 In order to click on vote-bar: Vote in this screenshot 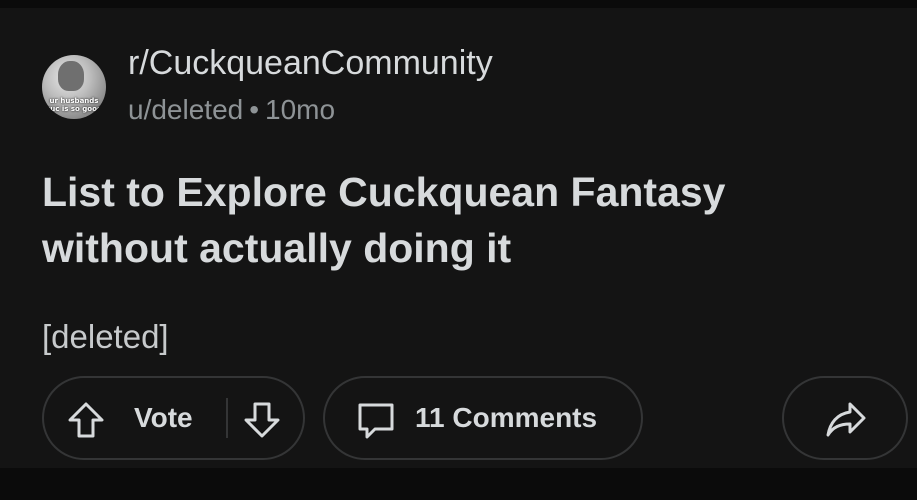, I will do `click(173, 418)`.